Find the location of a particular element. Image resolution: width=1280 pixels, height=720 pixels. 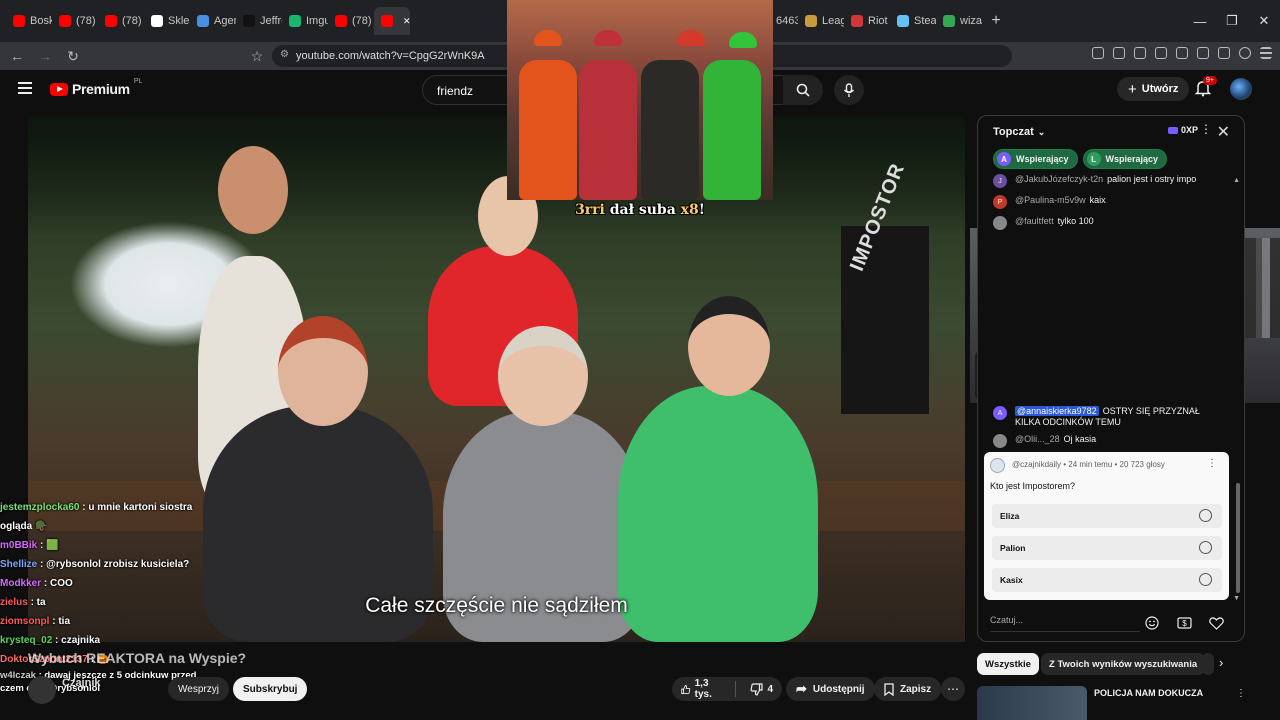

music-icon is located at coordinates (1140, 53).